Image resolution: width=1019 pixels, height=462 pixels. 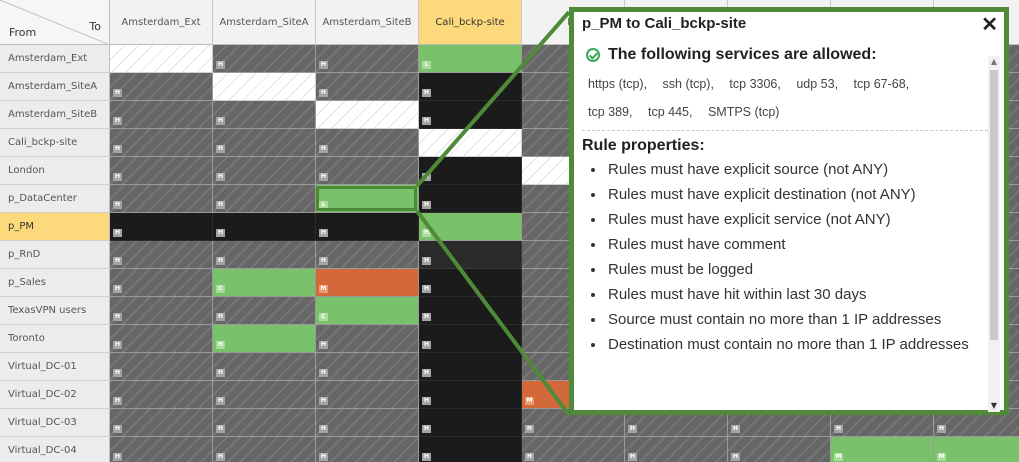 I want to click on row-header: Amsterdam_Ext, so click(x=55, y=59).